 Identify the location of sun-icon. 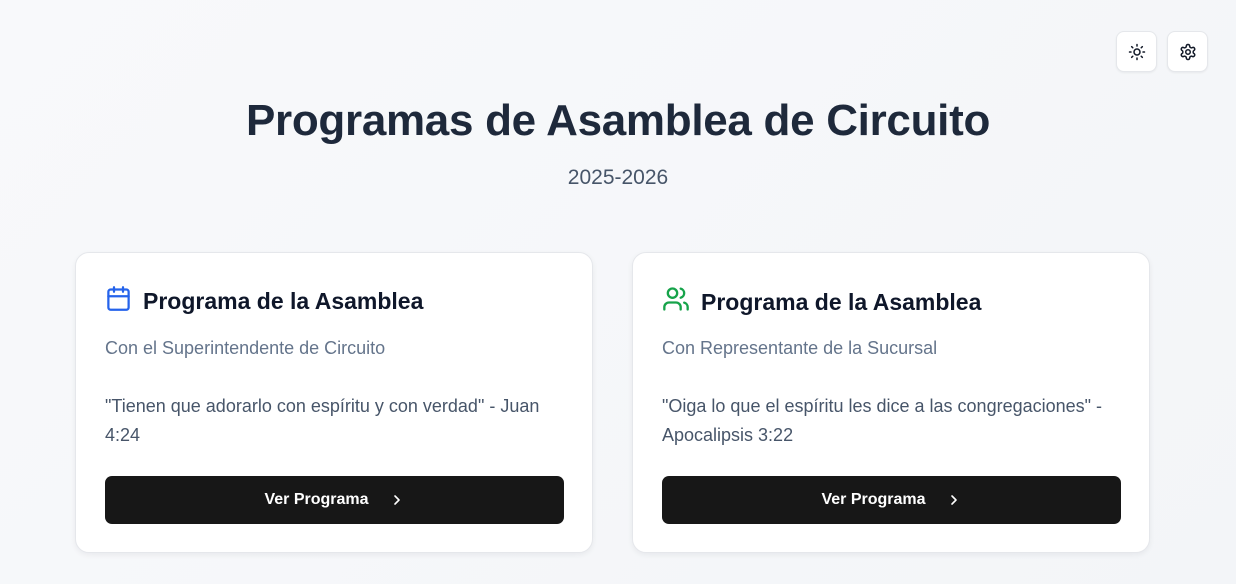
(1137, 52).